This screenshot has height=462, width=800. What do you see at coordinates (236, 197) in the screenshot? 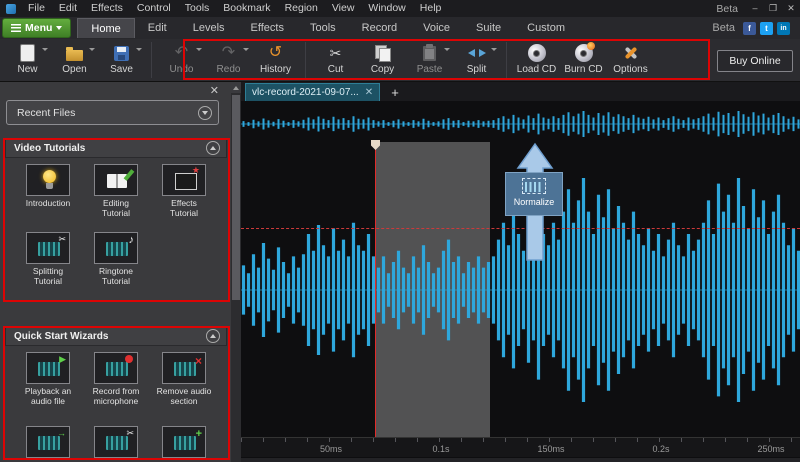
I see `scrollbar-thumb` at bounding box center [236, 197].